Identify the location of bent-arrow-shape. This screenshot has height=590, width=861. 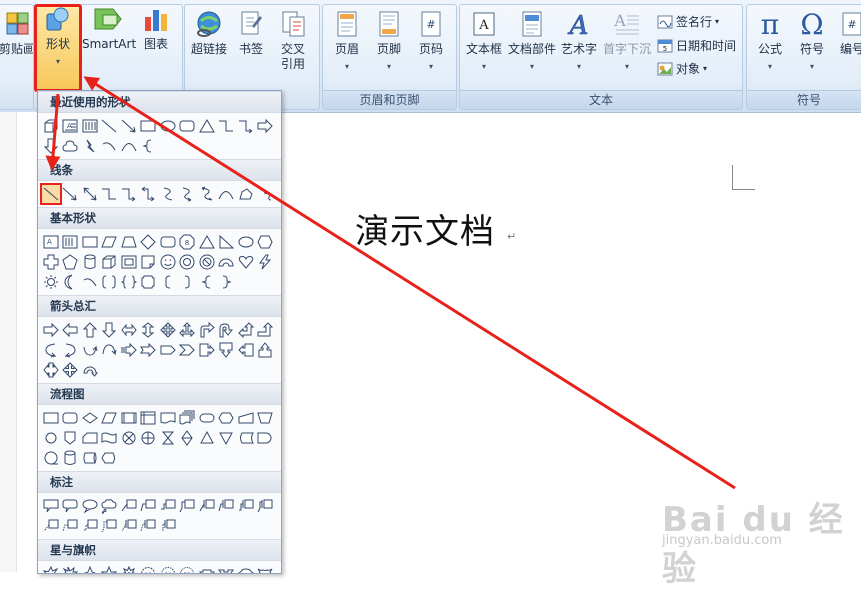
(207, 330).